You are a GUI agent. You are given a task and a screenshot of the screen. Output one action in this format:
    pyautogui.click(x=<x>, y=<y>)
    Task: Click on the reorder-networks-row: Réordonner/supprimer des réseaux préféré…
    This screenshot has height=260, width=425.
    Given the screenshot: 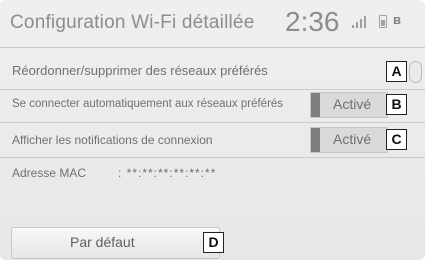 What is the action you would take?
    pyautogui.click(x=212, y=72)
    